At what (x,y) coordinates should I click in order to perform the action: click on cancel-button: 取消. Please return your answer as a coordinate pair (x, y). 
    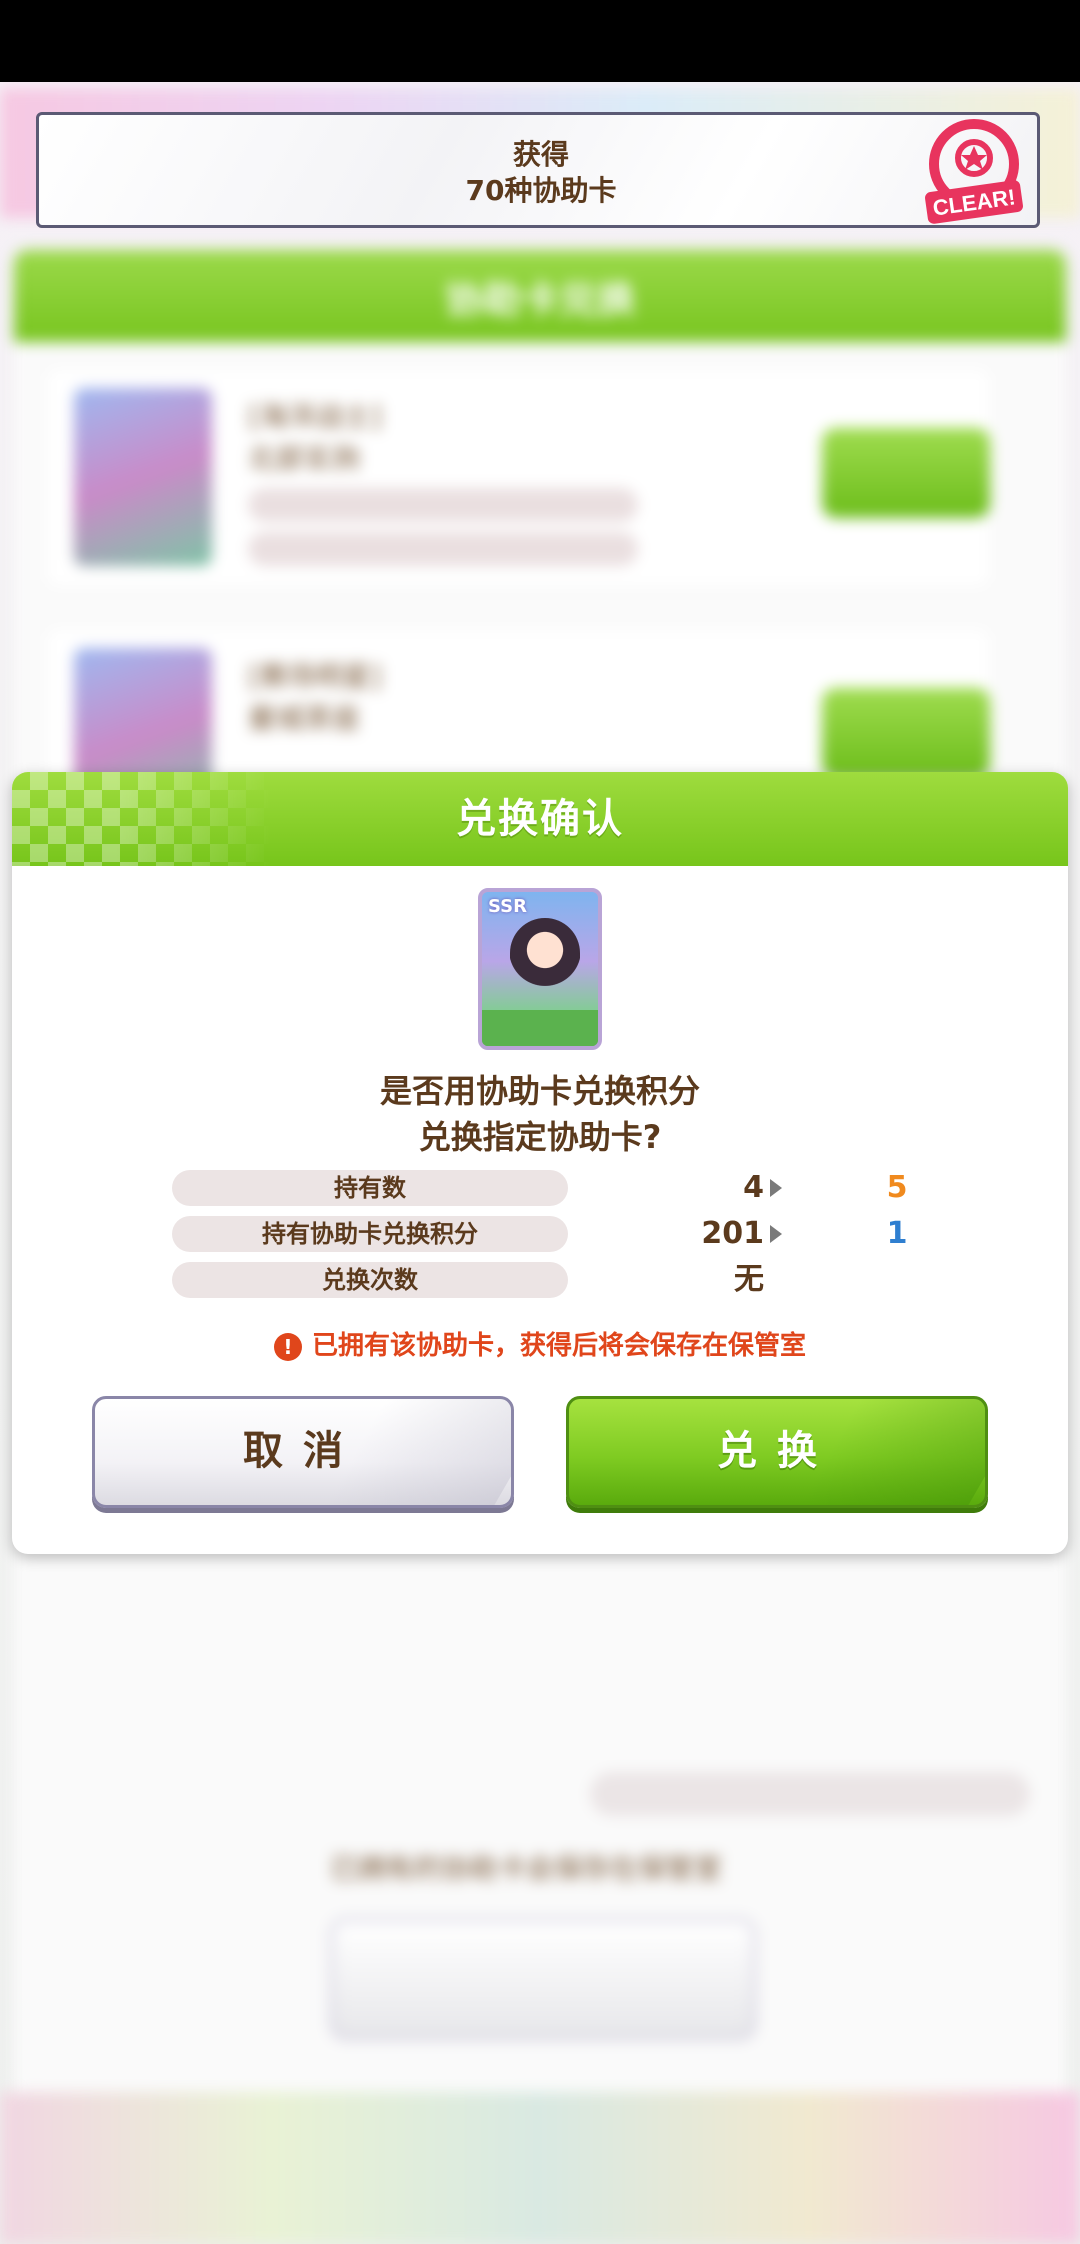
    Looking at the image, I should click on (303, 1452).